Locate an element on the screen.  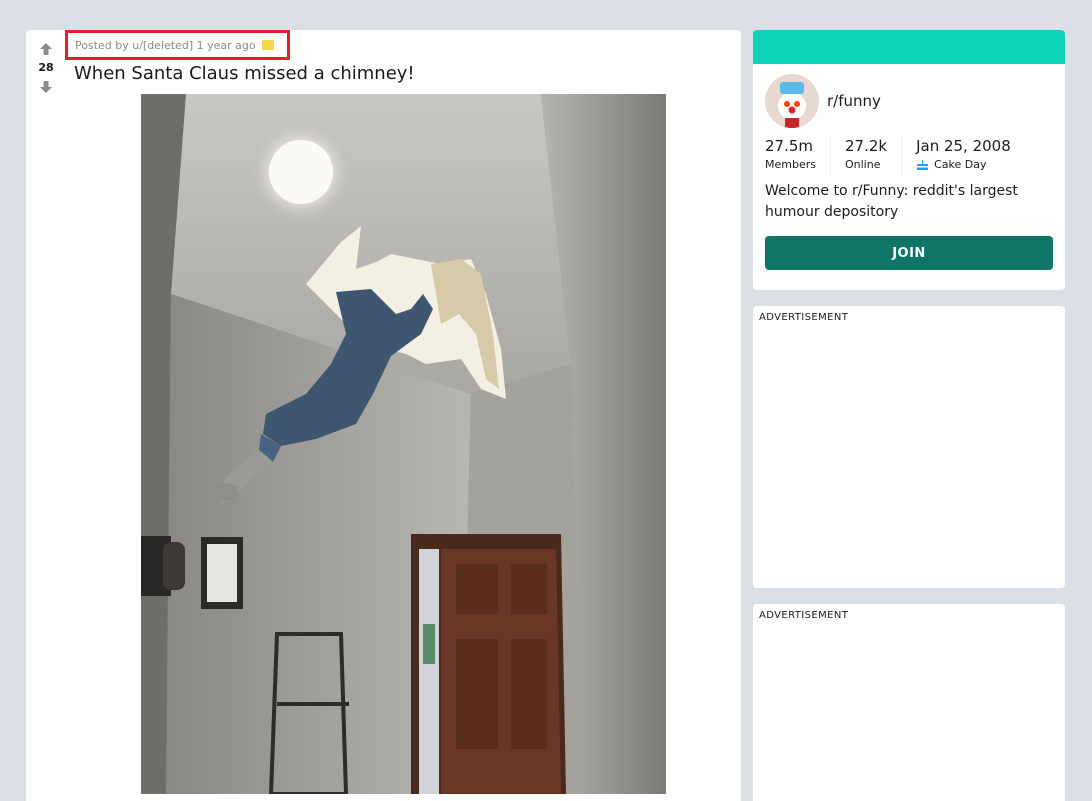
online-label: Online is located at coordinates (862, 164).